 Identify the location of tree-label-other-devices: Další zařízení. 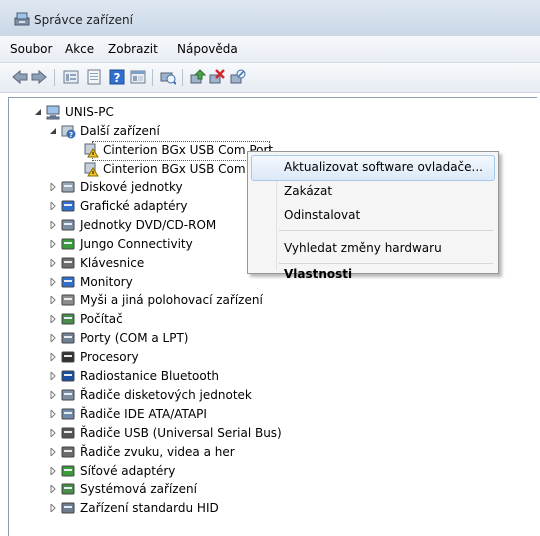
(120, 131).